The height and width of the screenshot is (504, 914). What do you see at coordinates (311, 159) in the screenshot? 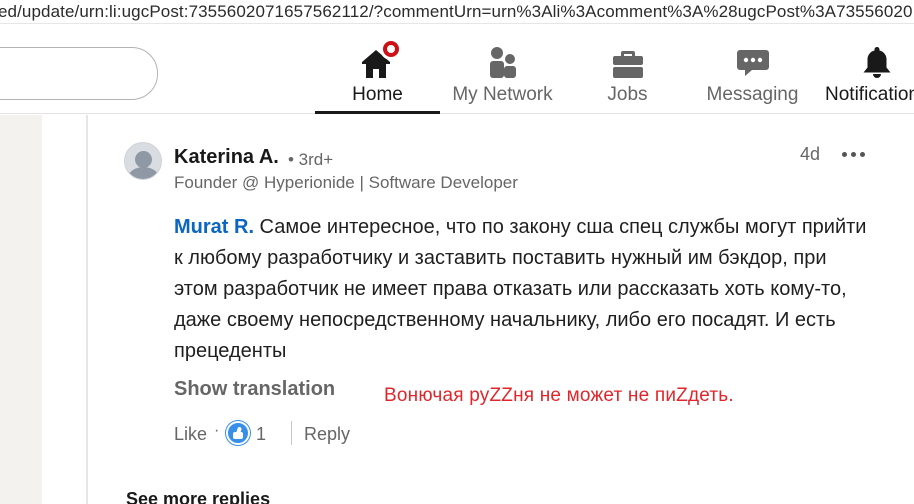
I see `connection-degree: • 3rd+` at bounding box center [311, 159].